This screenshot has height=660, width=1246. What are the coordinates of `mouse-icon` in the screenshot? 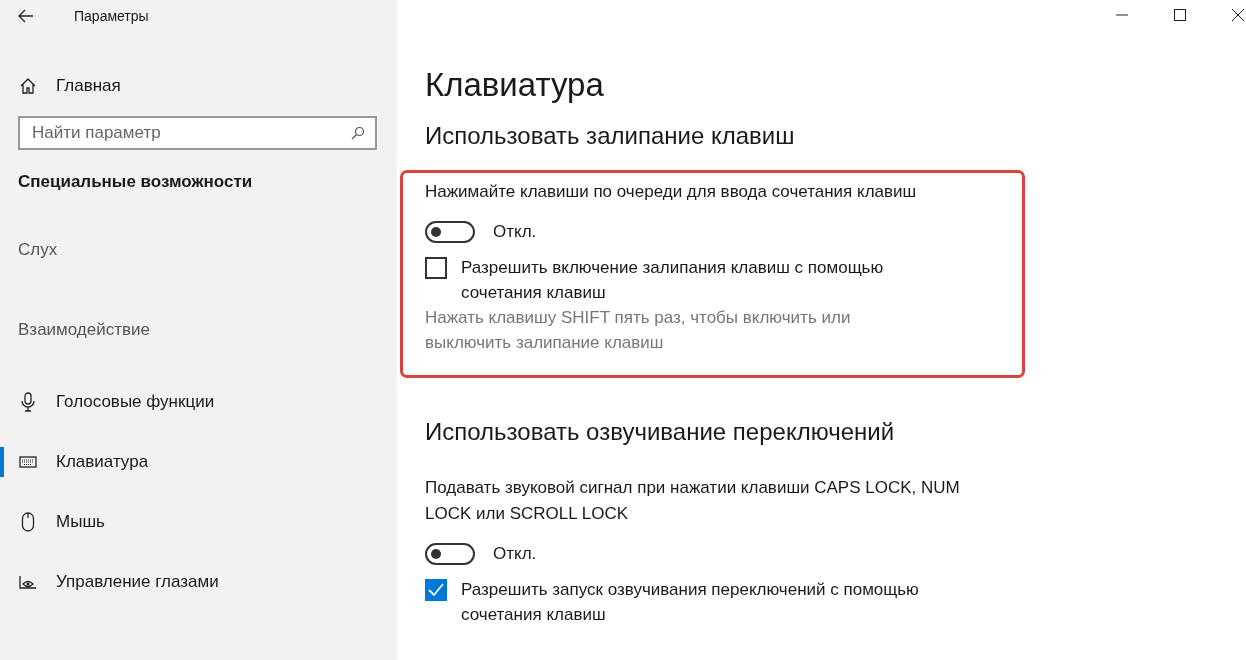 It's located at (28, 522).